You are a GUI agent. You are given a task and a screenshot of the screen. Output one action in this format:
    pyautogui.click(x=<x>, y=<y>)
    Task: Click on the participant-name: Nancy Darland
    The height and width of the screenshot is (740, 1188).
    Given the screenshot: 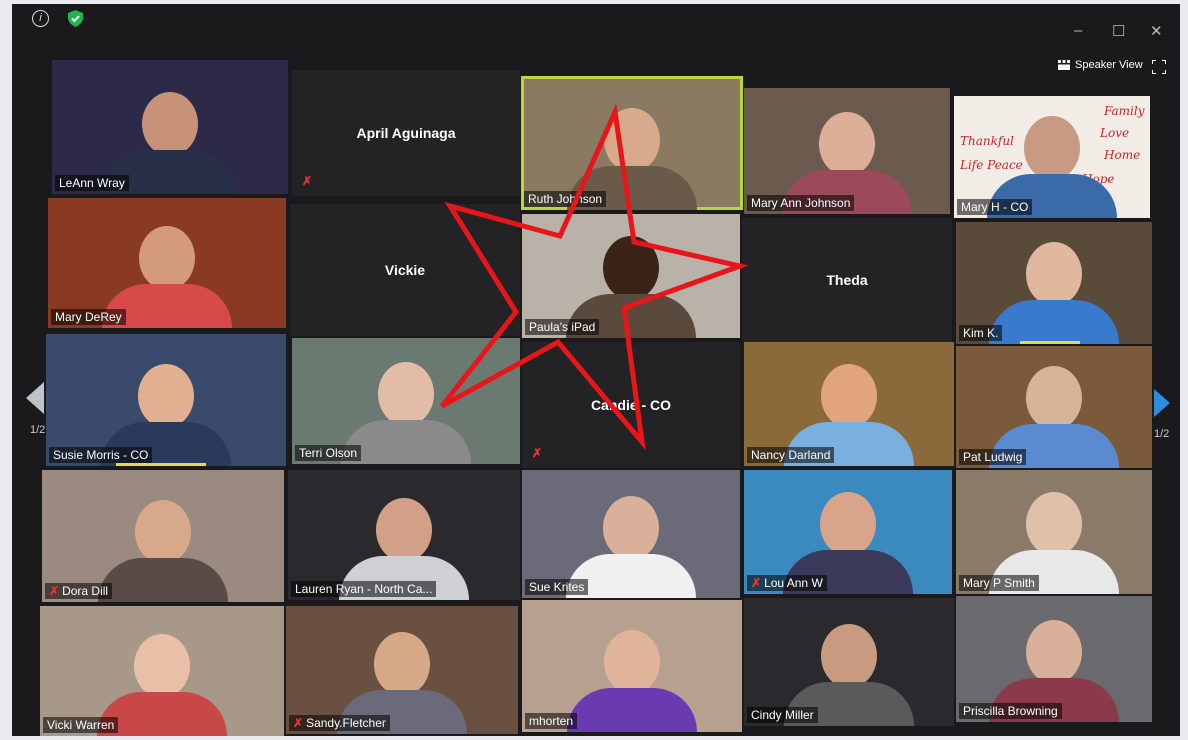 What is the action you would take?
    pyautogui.click(x=791, y=455)
    